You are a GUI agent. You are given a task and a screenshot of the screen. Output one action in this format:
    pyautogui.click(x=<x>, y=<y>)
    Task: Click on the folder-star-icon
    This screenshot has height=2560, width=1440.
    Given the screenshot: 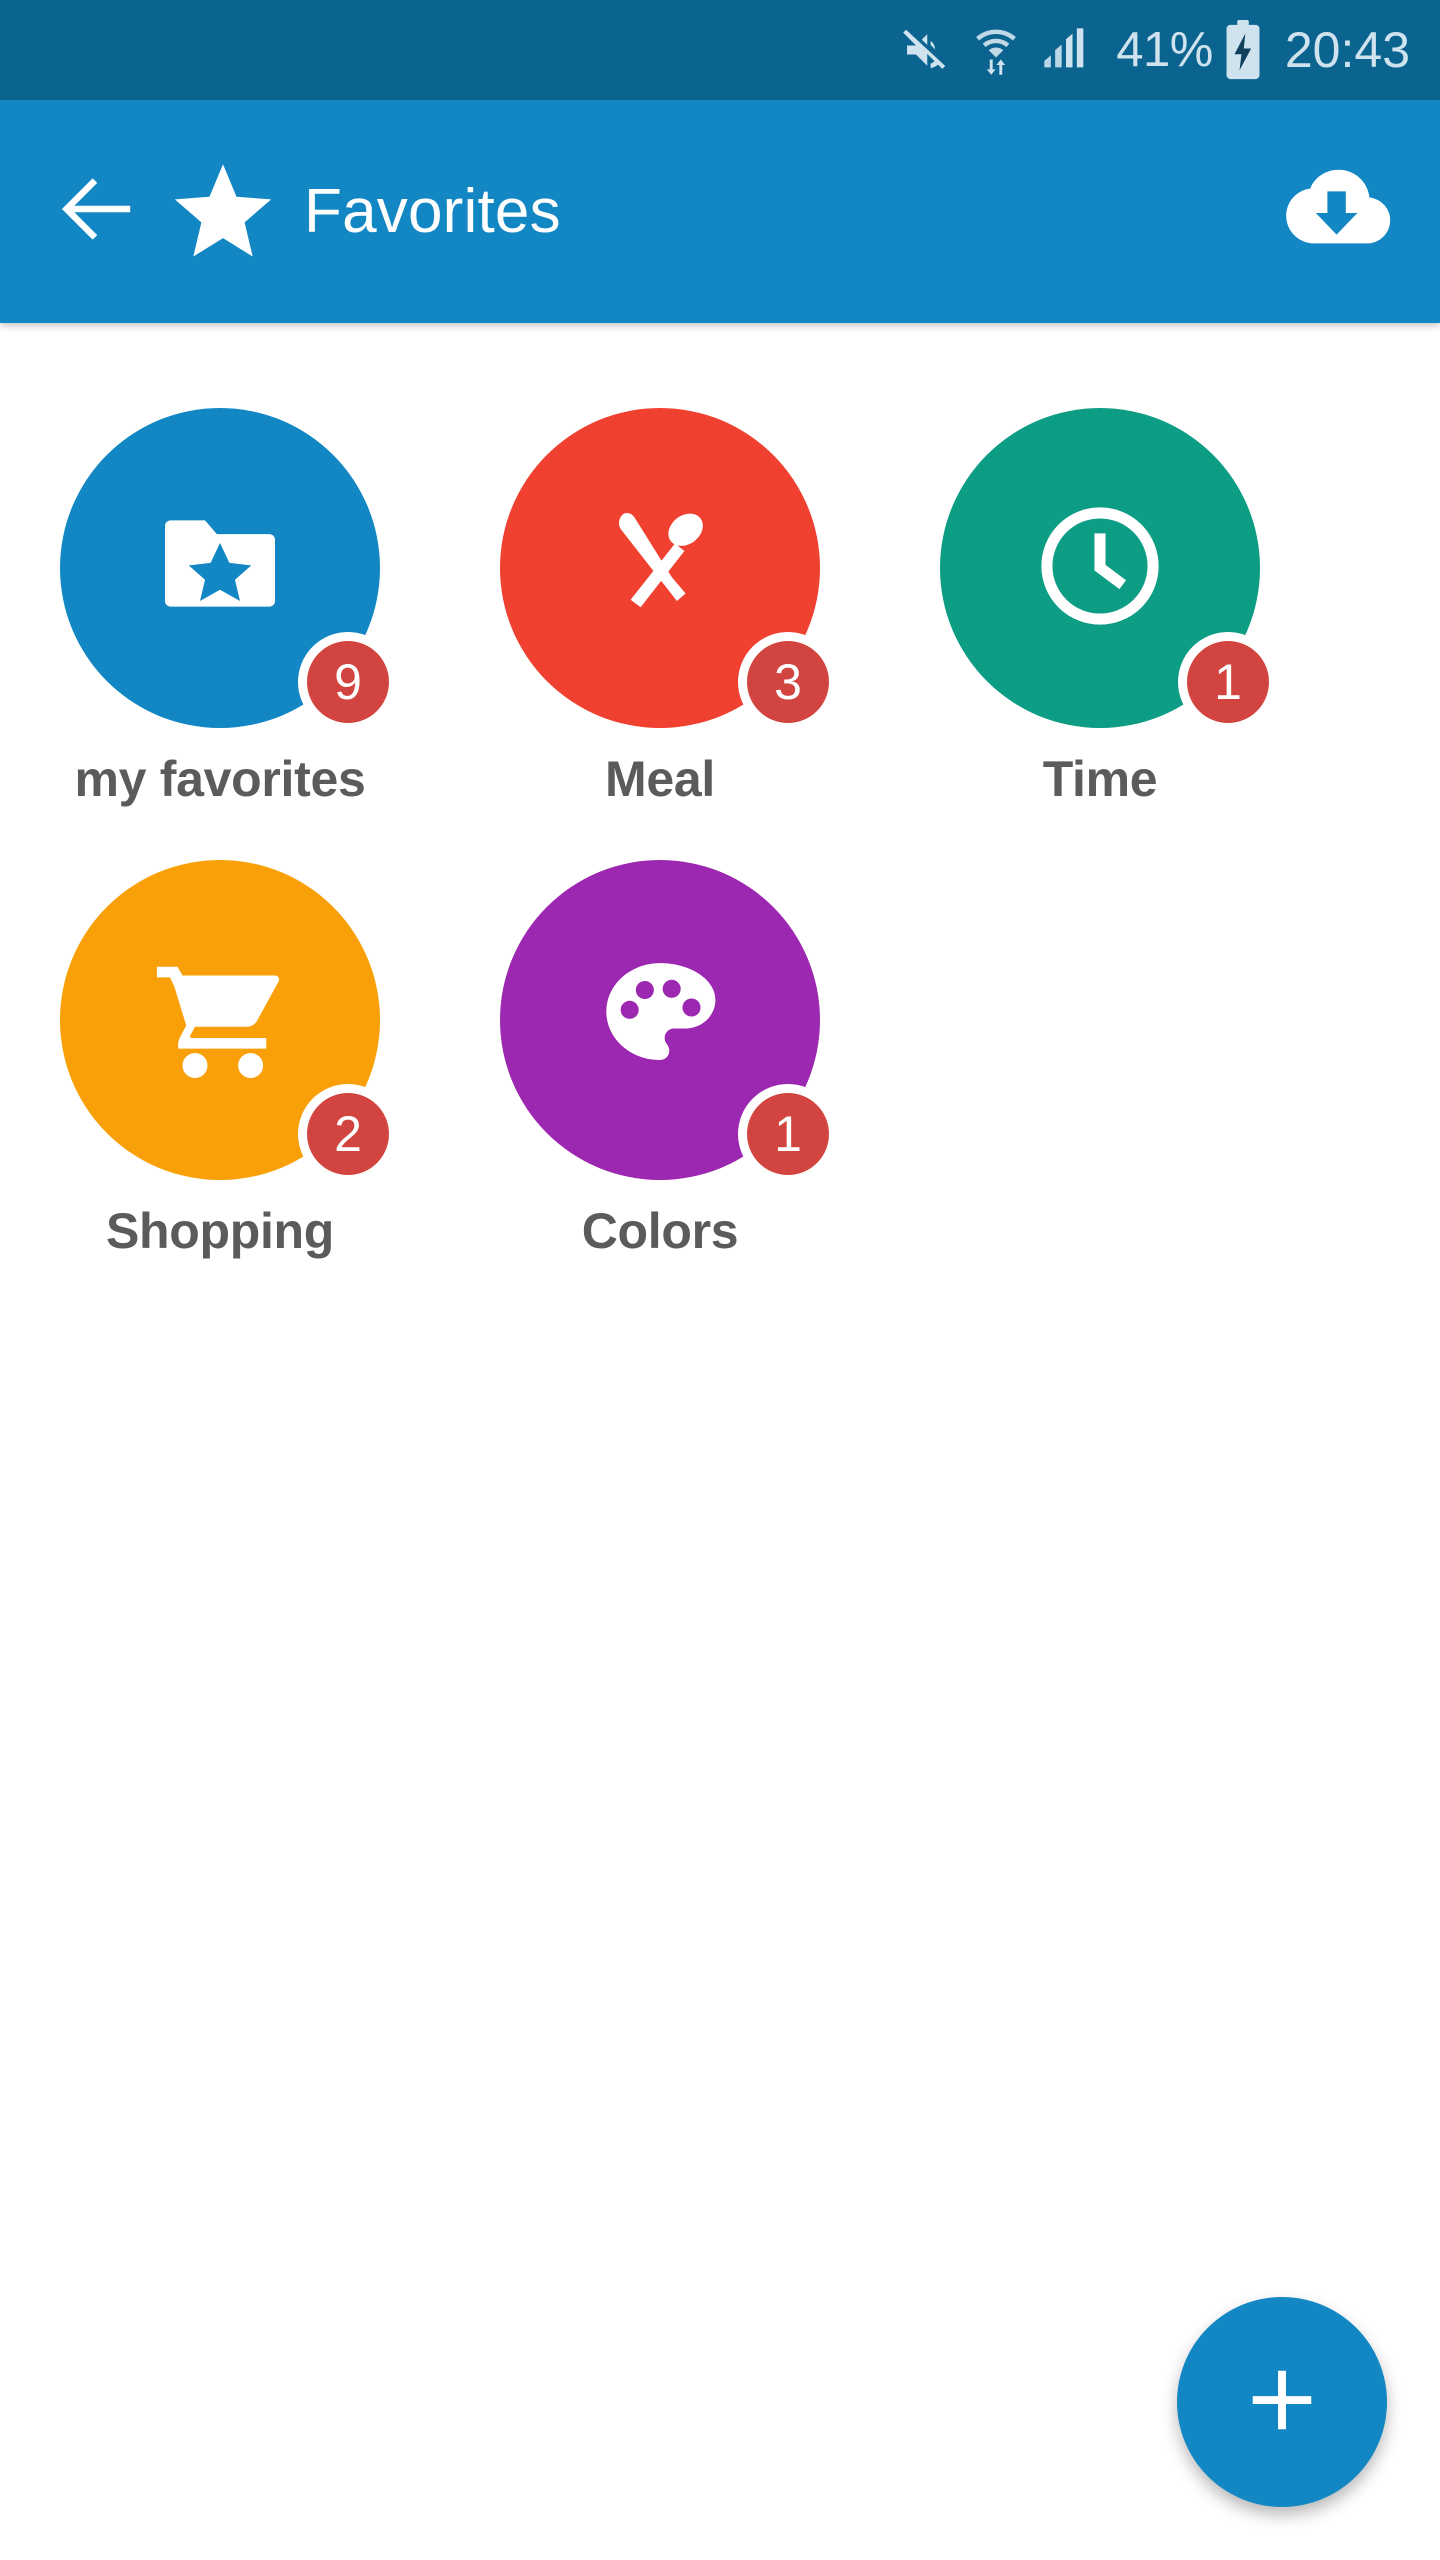 What is the action you would take?
    pyautogui.click(x=220, y=568)
    